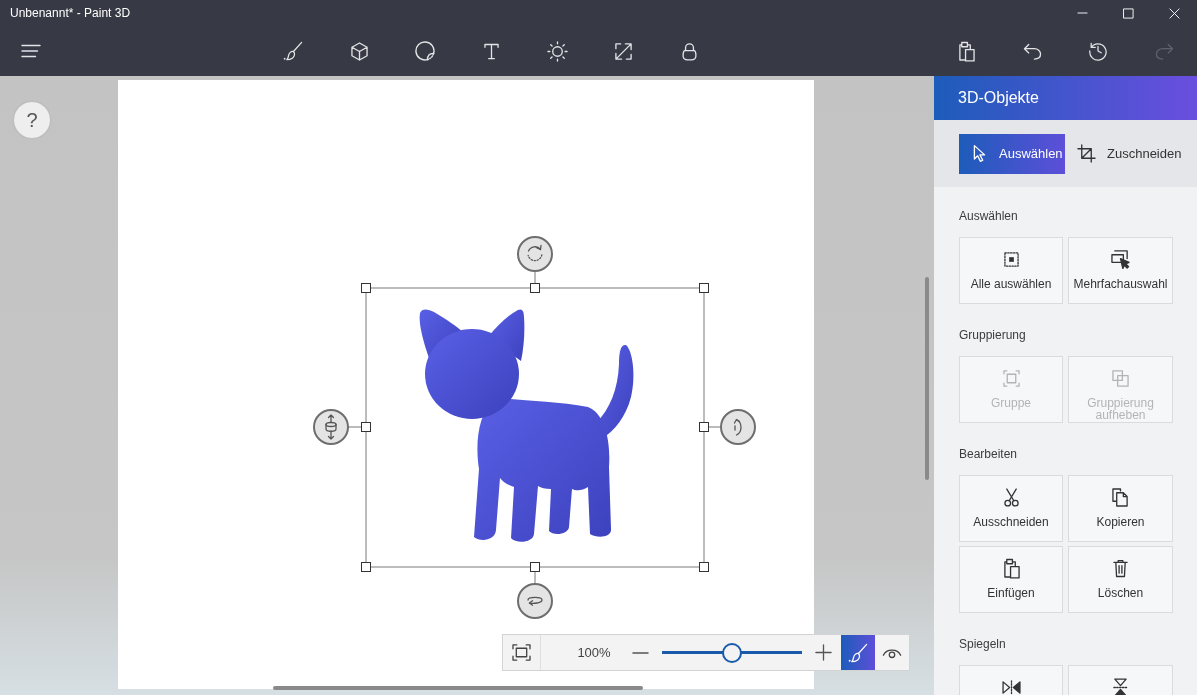  I want to click on oval-arrow-icon, so click(535, 601).